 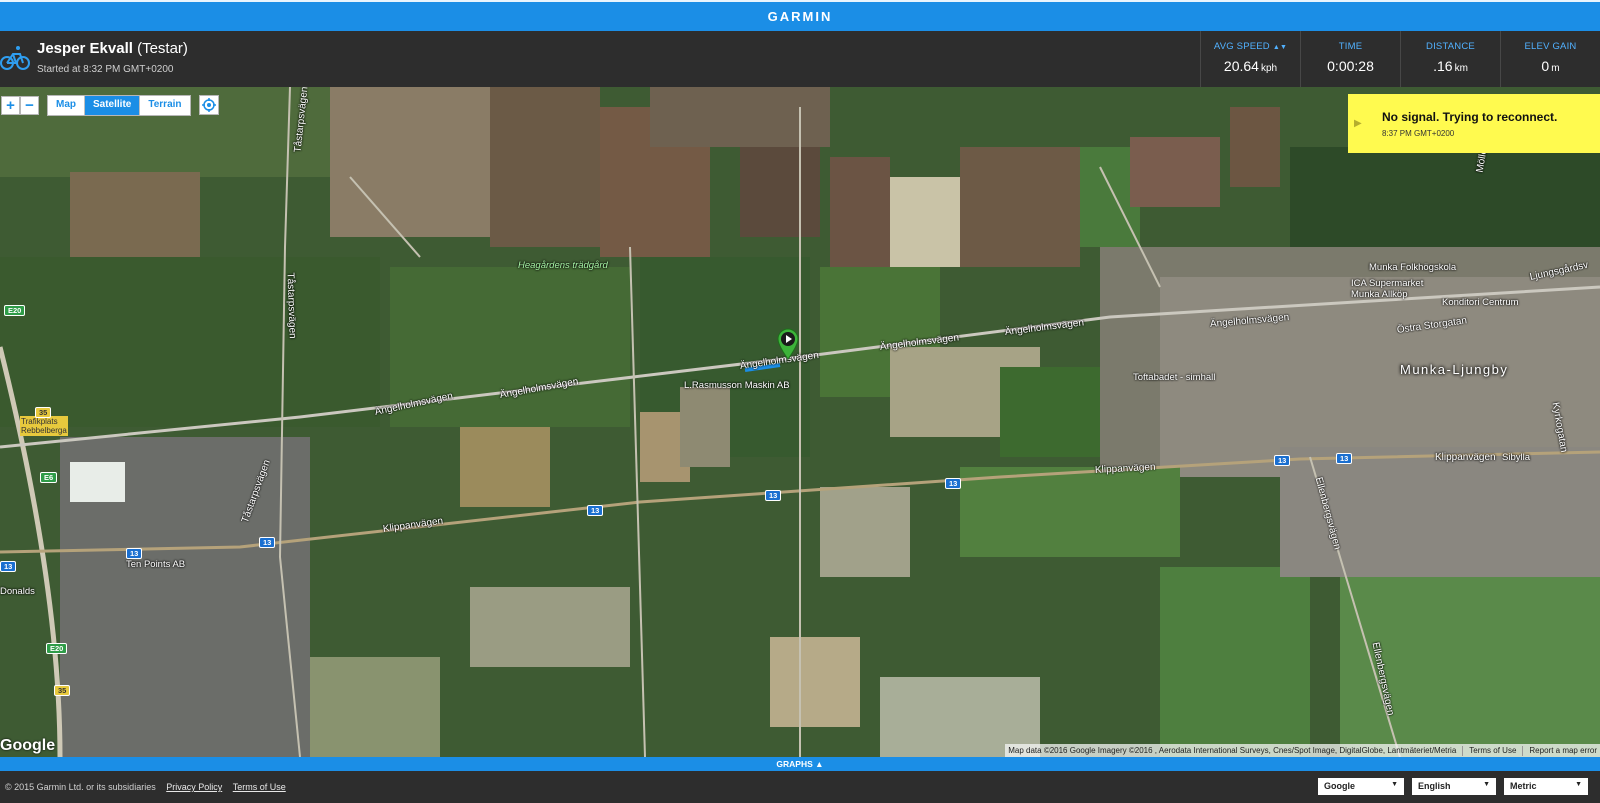 What do you see at coordinates (737, 385) in the screenshot?
I see `poi-label: L.Rasmusson Maskin AB` at bounding box center [737, 385].